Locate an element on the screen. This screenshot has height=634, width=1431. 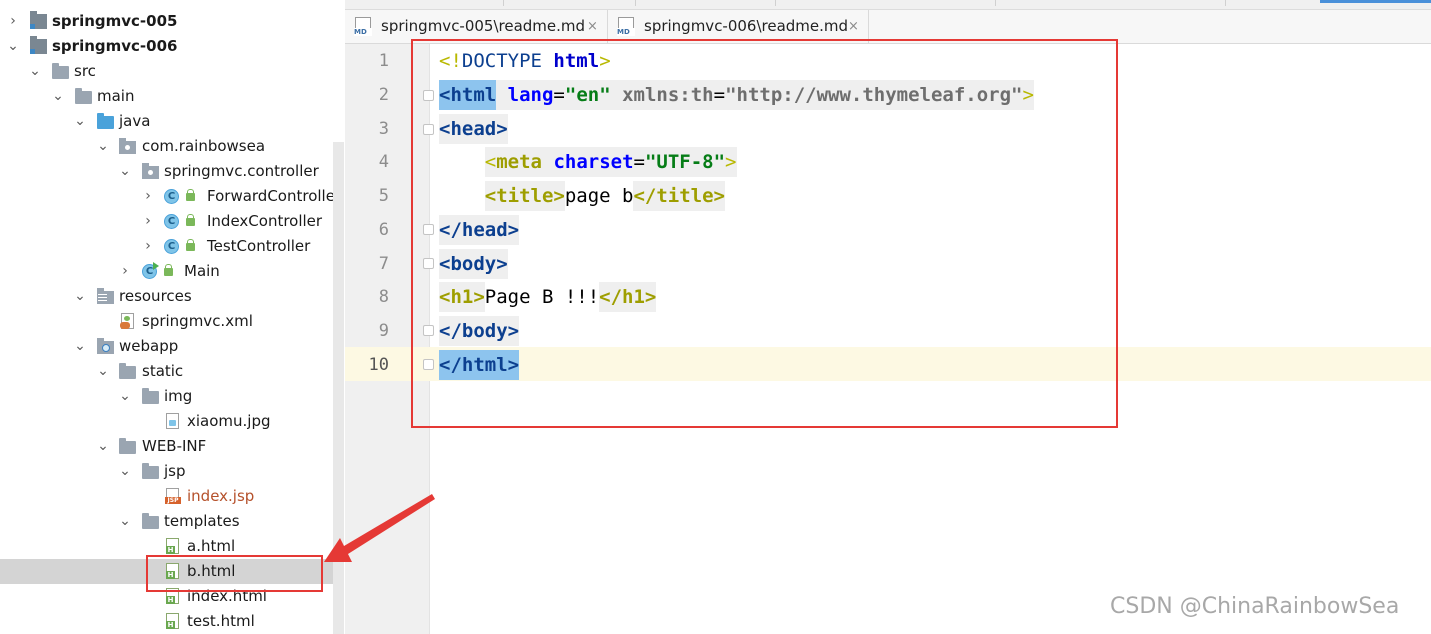
tree-item-testcontroller: › C TestController is located at coordinates (172, 246).